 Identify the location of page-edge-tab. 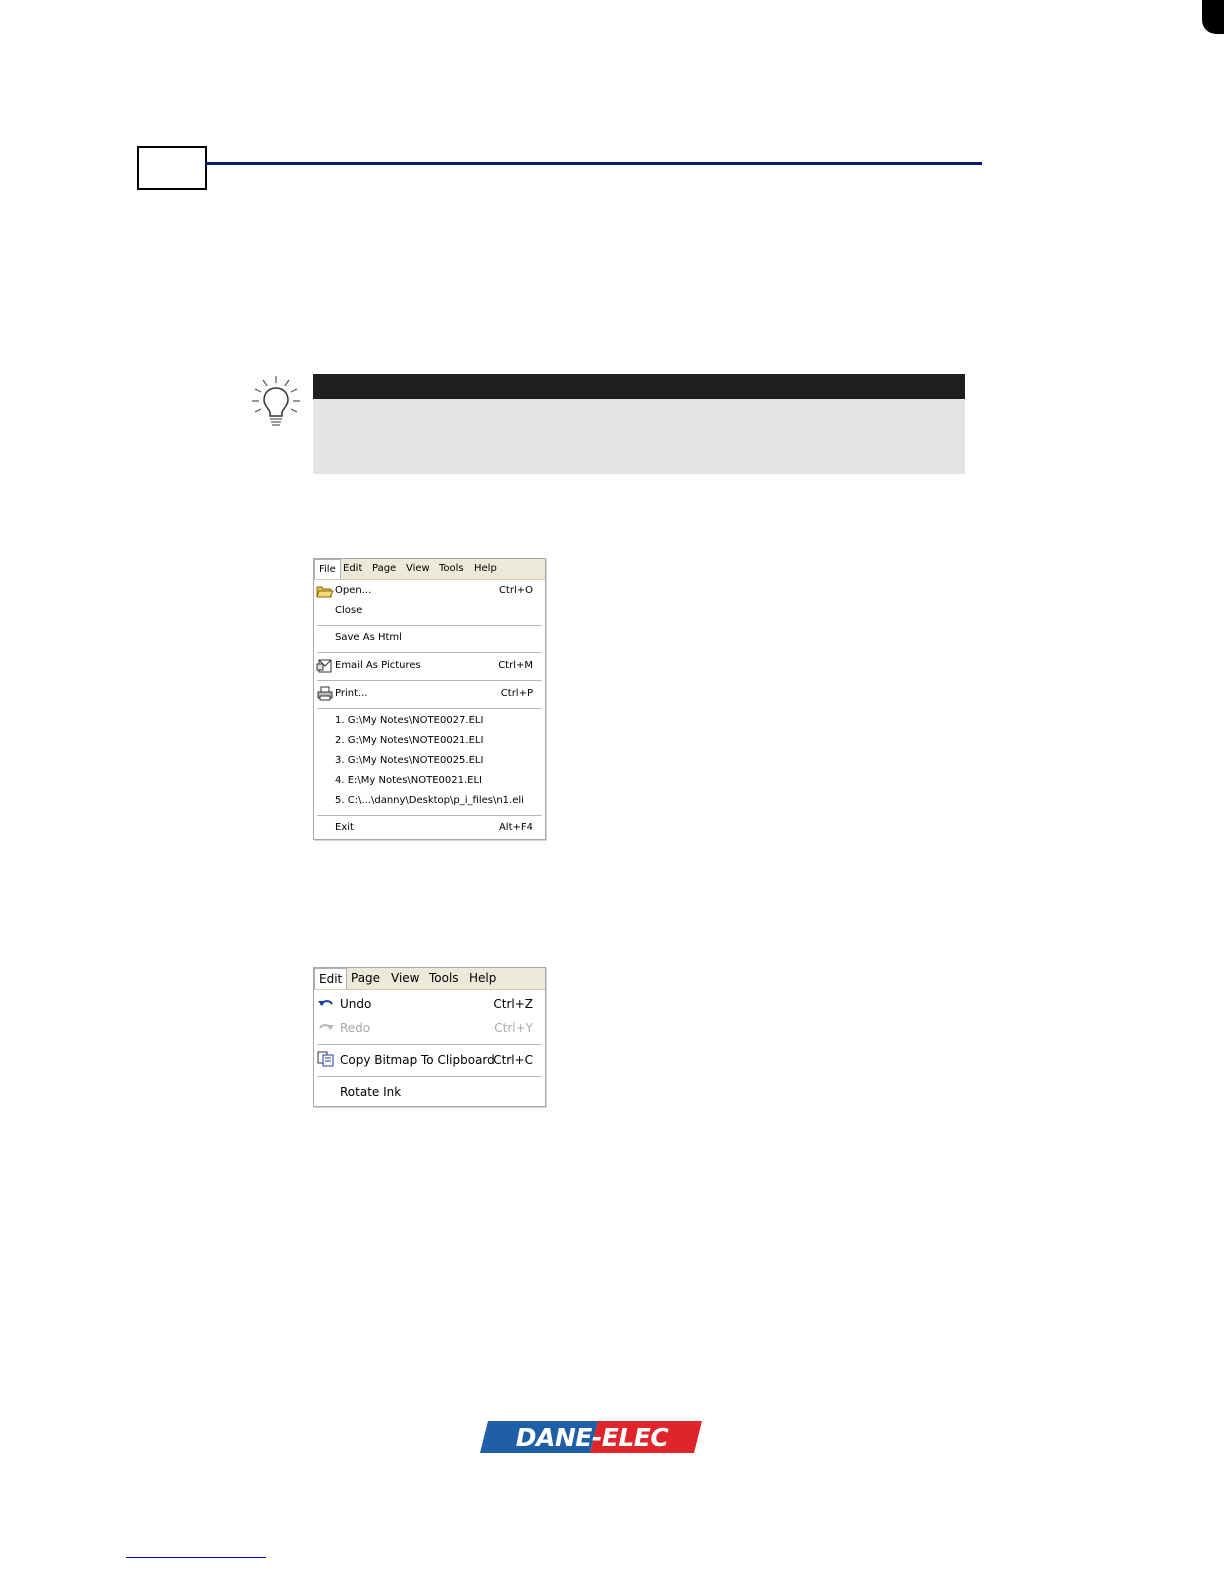
(1213, 17).